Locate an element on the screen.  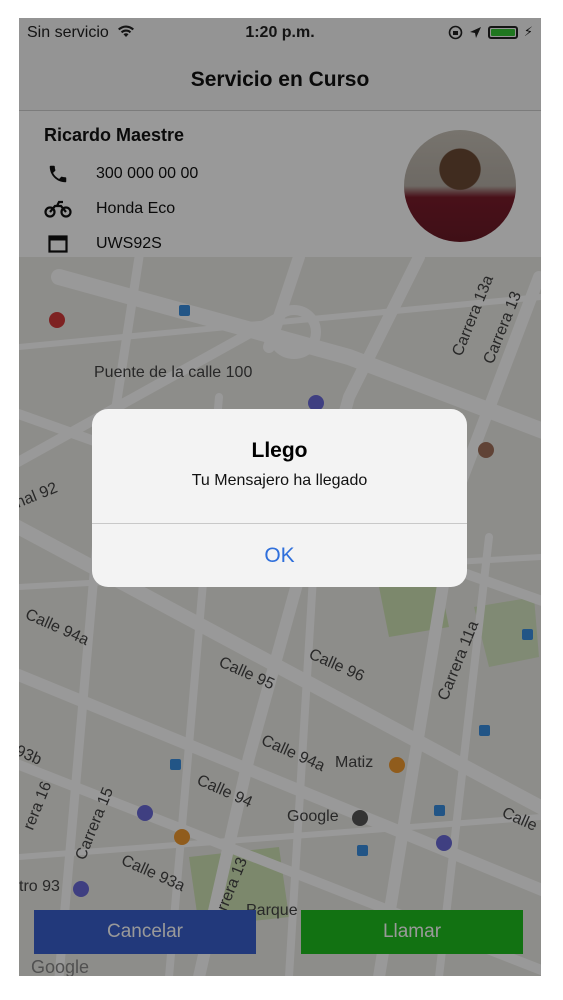
alert-message: Tu Mensajero ha llegado is located at coordinates (279, 480).